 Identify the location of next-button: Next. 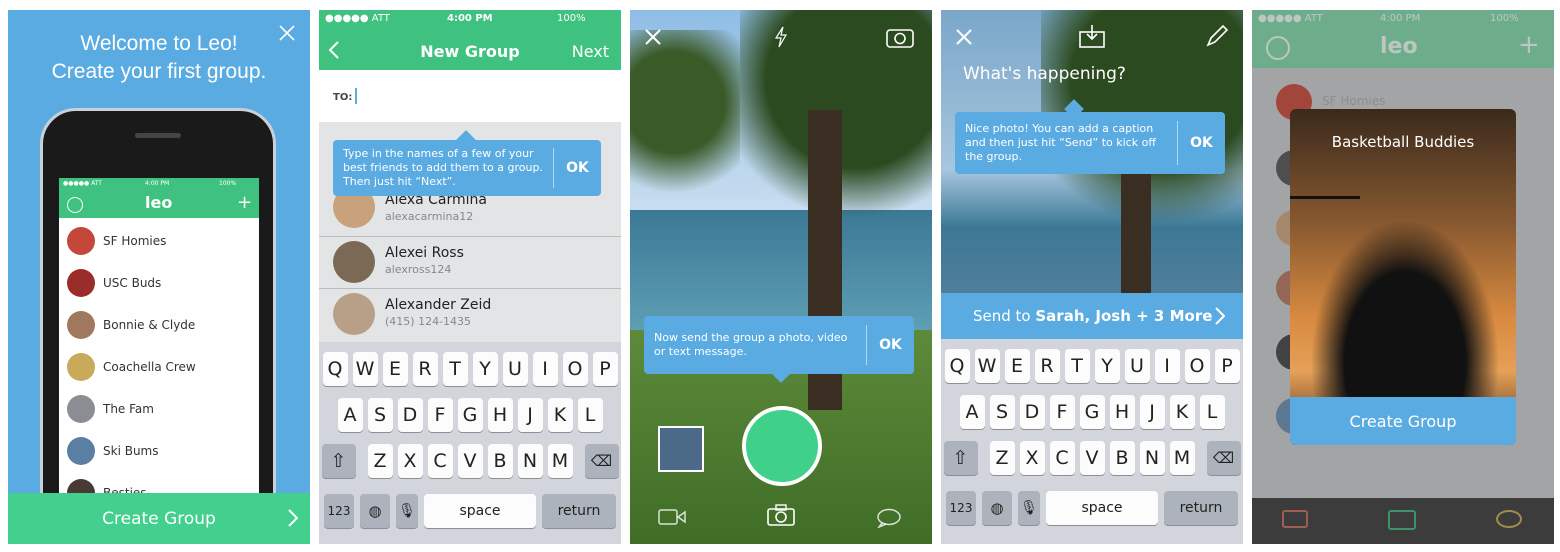
(590, 51).